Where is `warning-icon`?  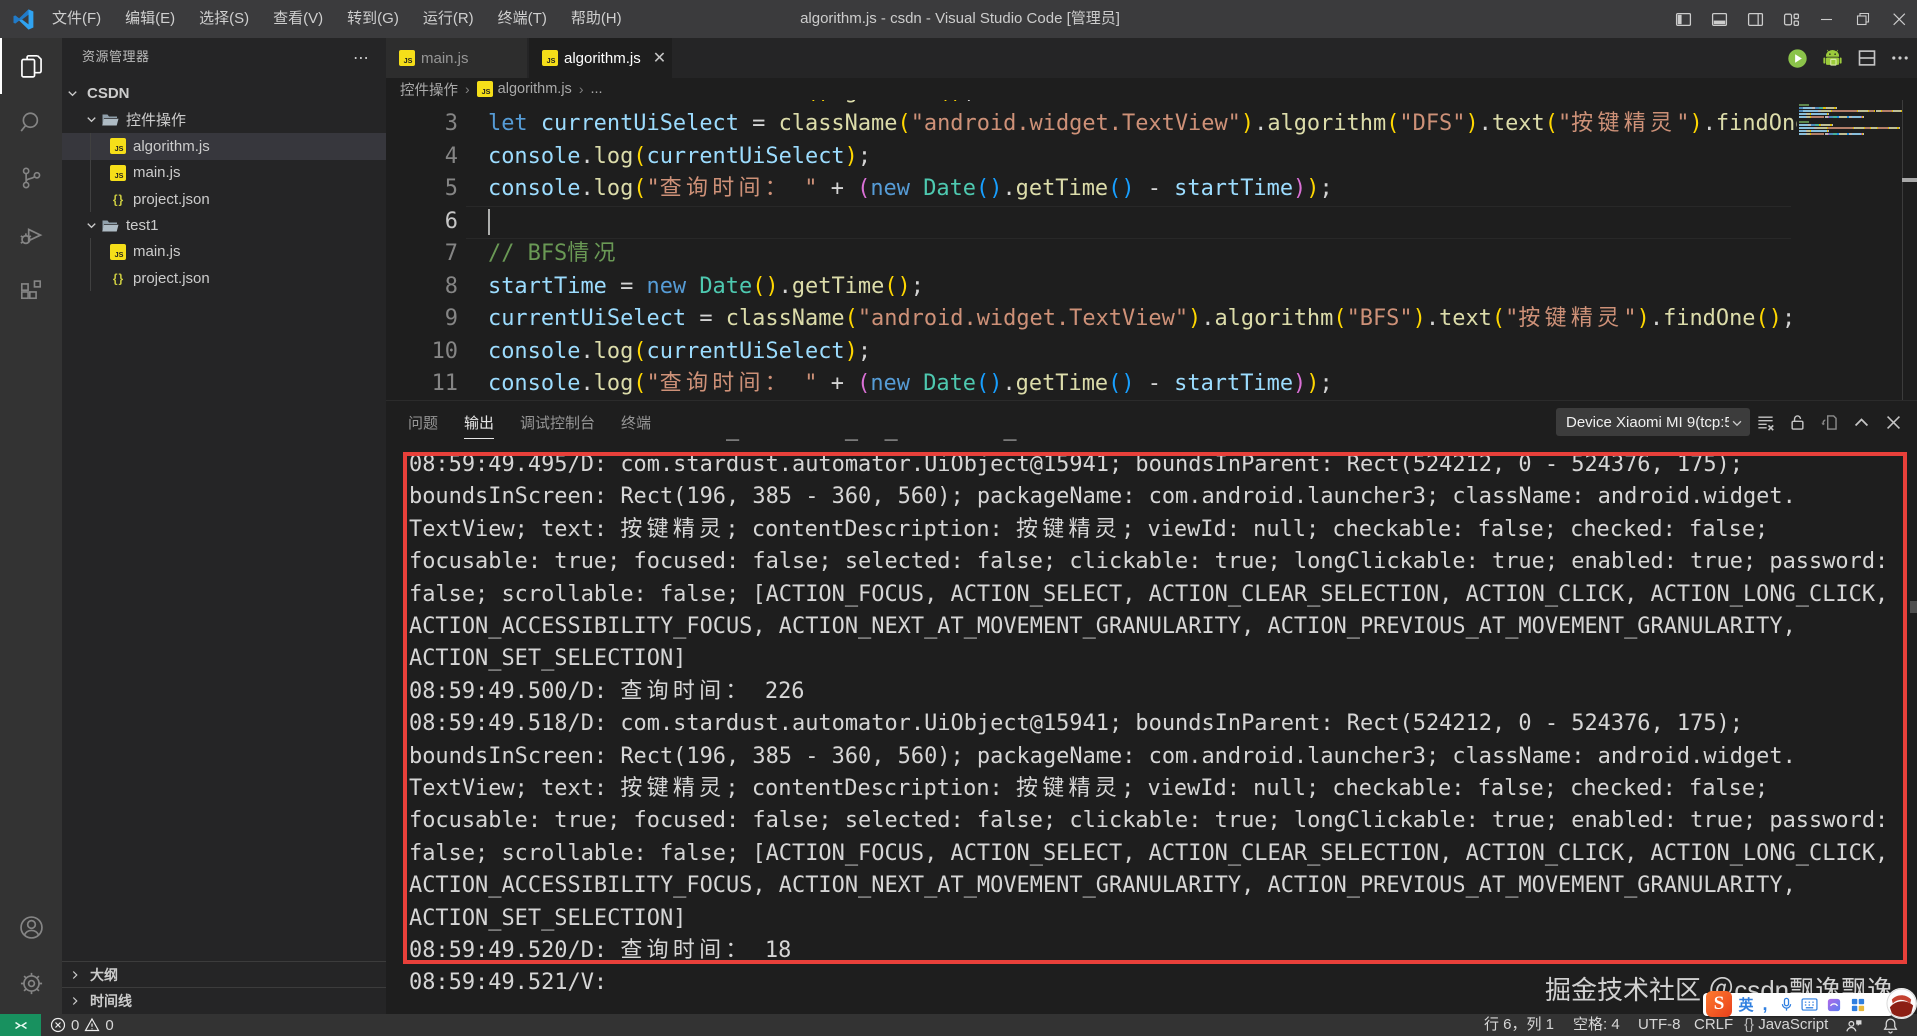
warning-icon is located at coordinates (92, 1024).